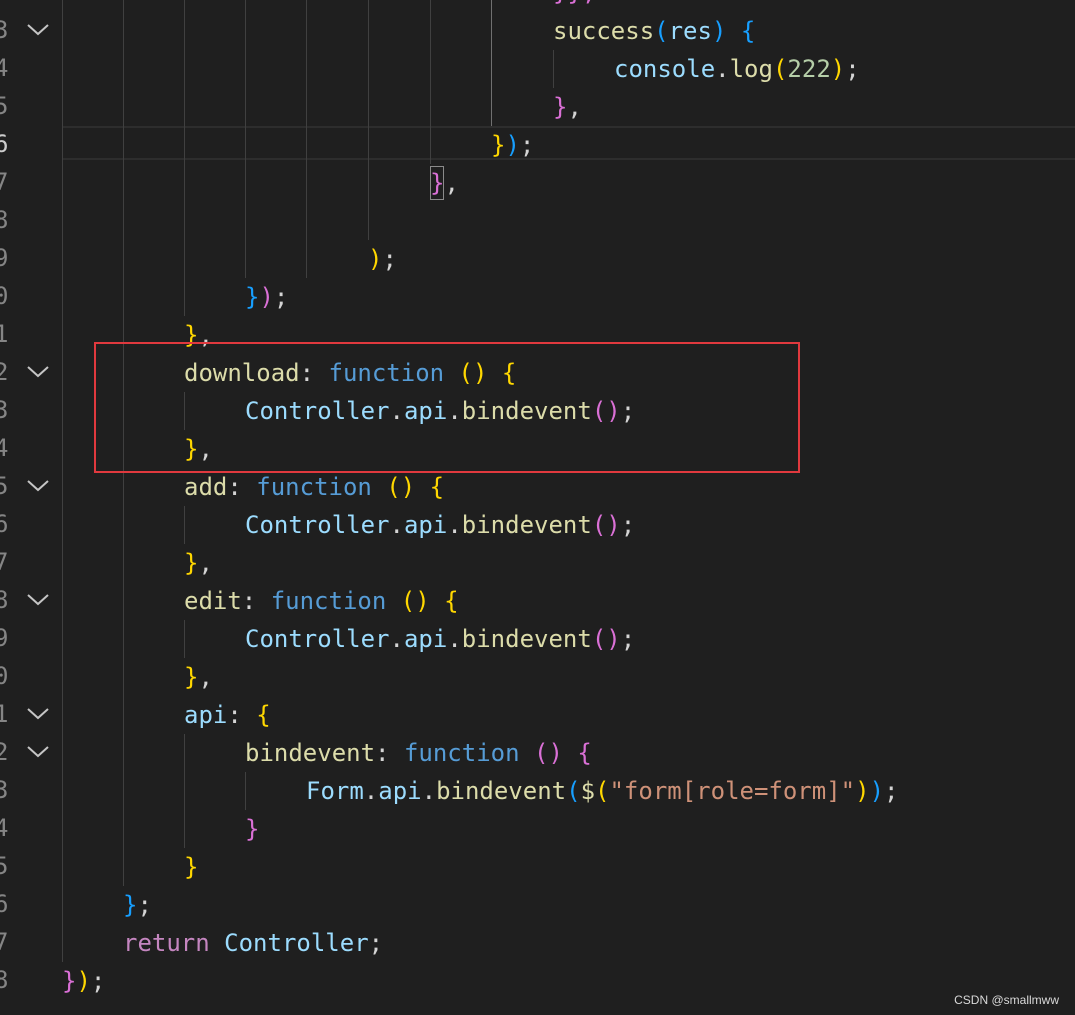  I want to click on code-line: bindevent: function () {, so click(418, 753).